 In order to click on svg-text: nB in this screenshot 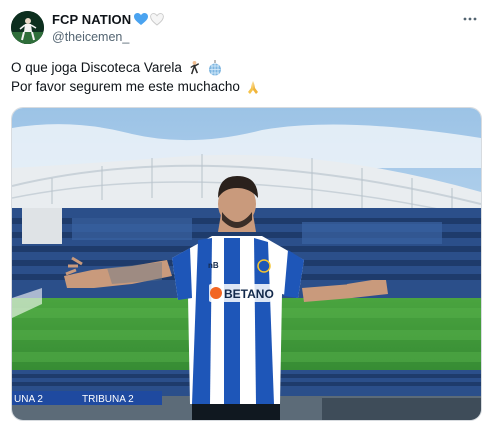, I will do `click(213, 265)`.